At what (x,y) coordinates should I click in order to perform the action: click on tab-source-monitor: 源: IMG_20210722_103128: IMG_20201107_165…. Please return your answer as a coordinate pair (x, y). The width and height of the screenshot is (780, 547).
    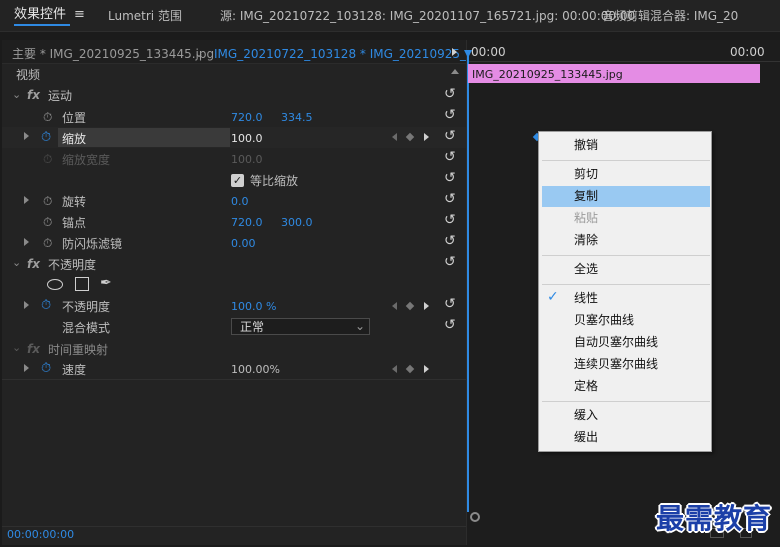
    Looking at the image, I should click on (427, 16).